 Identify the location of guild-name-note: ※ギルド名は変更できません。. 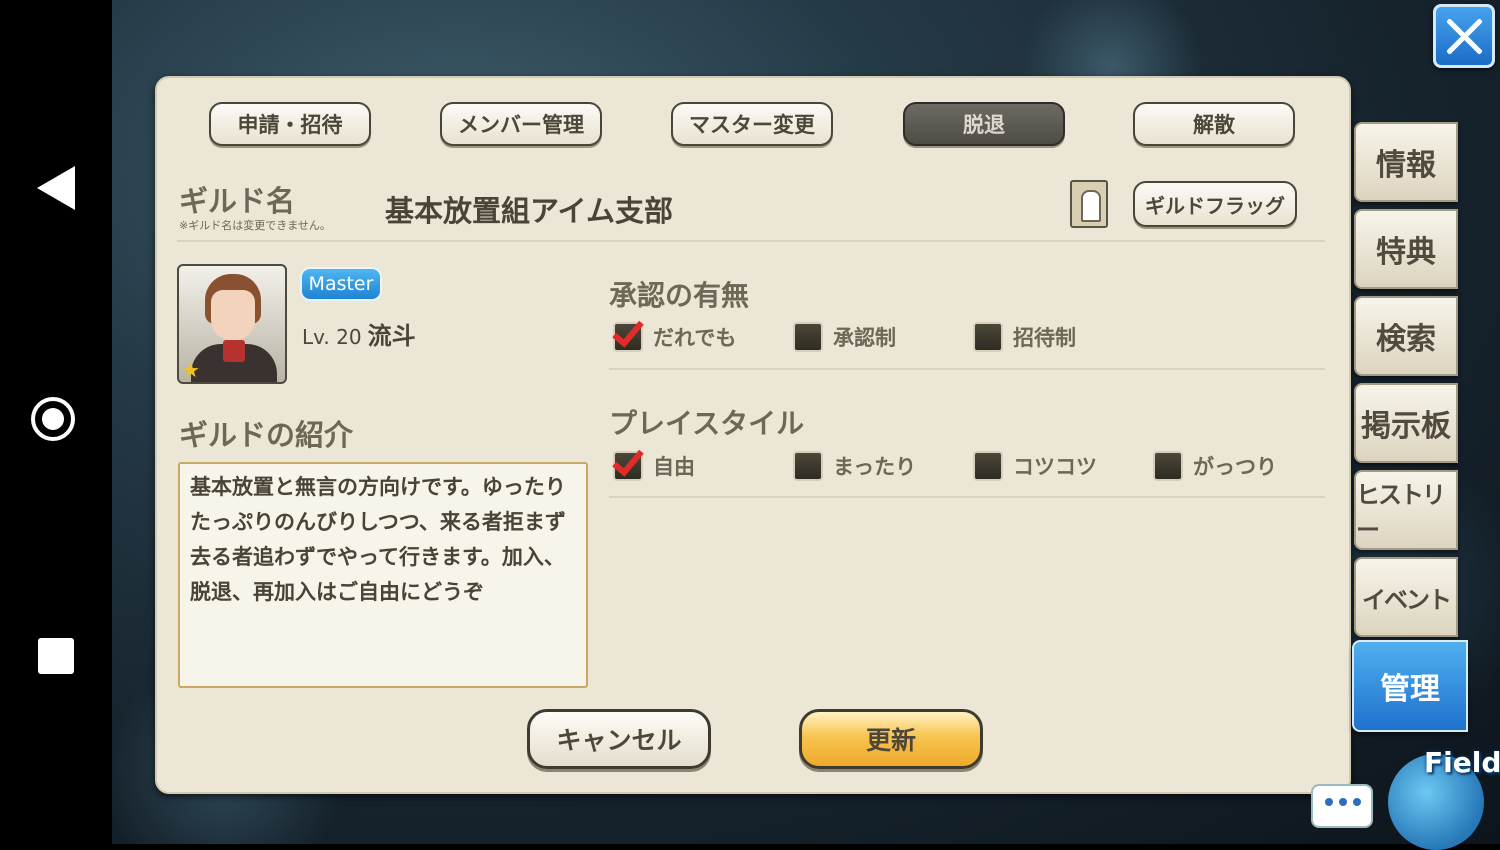
(255, 225).